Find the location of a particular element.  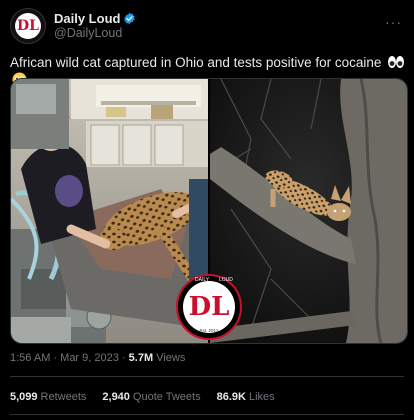

views-label: Views is located at coordinates (171, 358).